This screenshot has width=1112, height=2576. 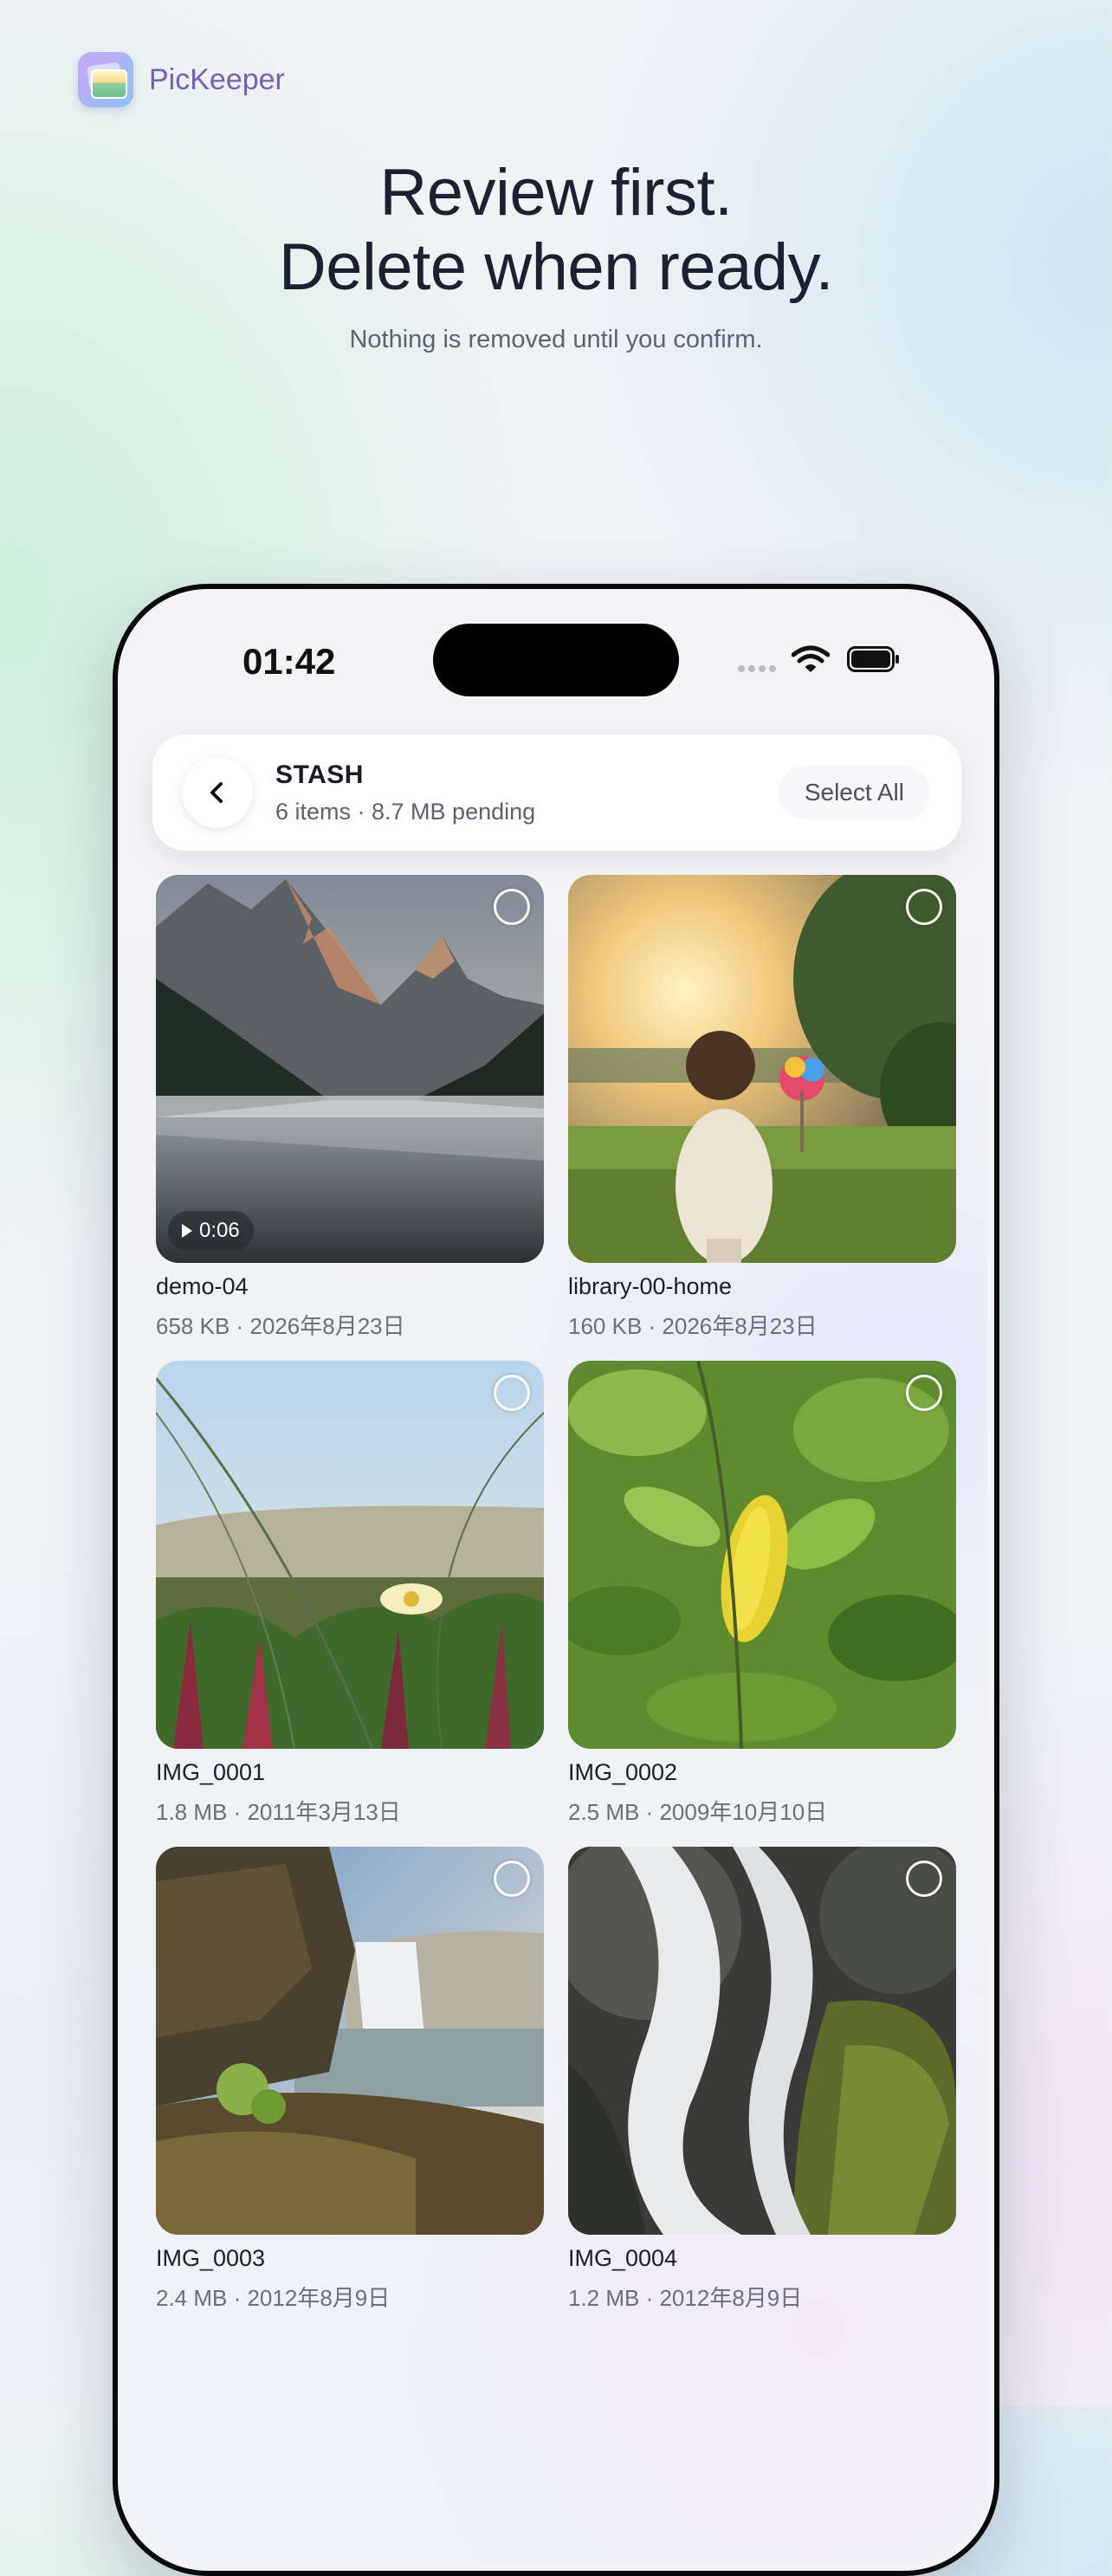 What do you see at coordinates (873, 659) in the screenshot?
I see `battery-icon` at bounding box center [873, 659].